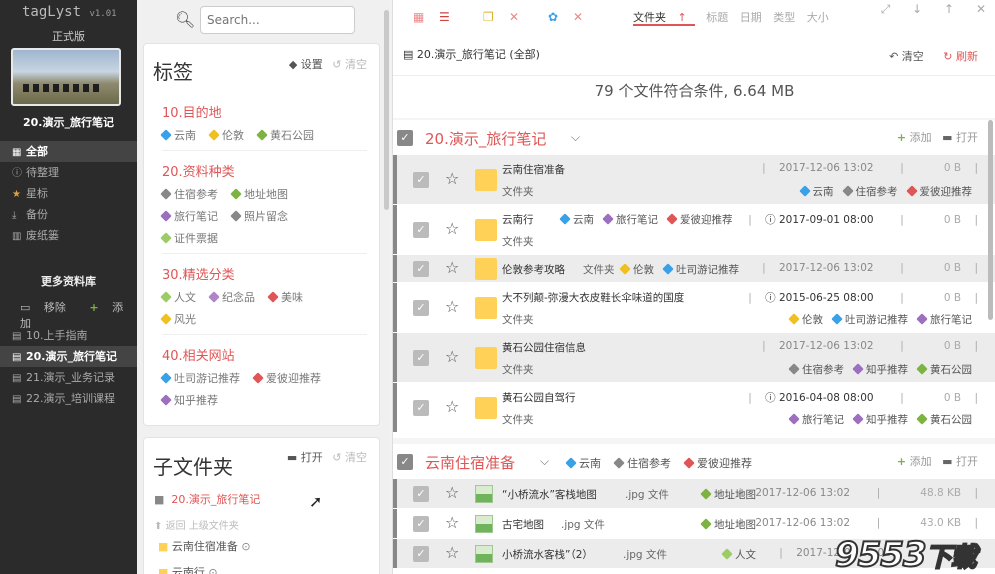  Describe the element at coordinates (418, 17) in the screenshot. I see `grid-view-icon: ▦` at that location.